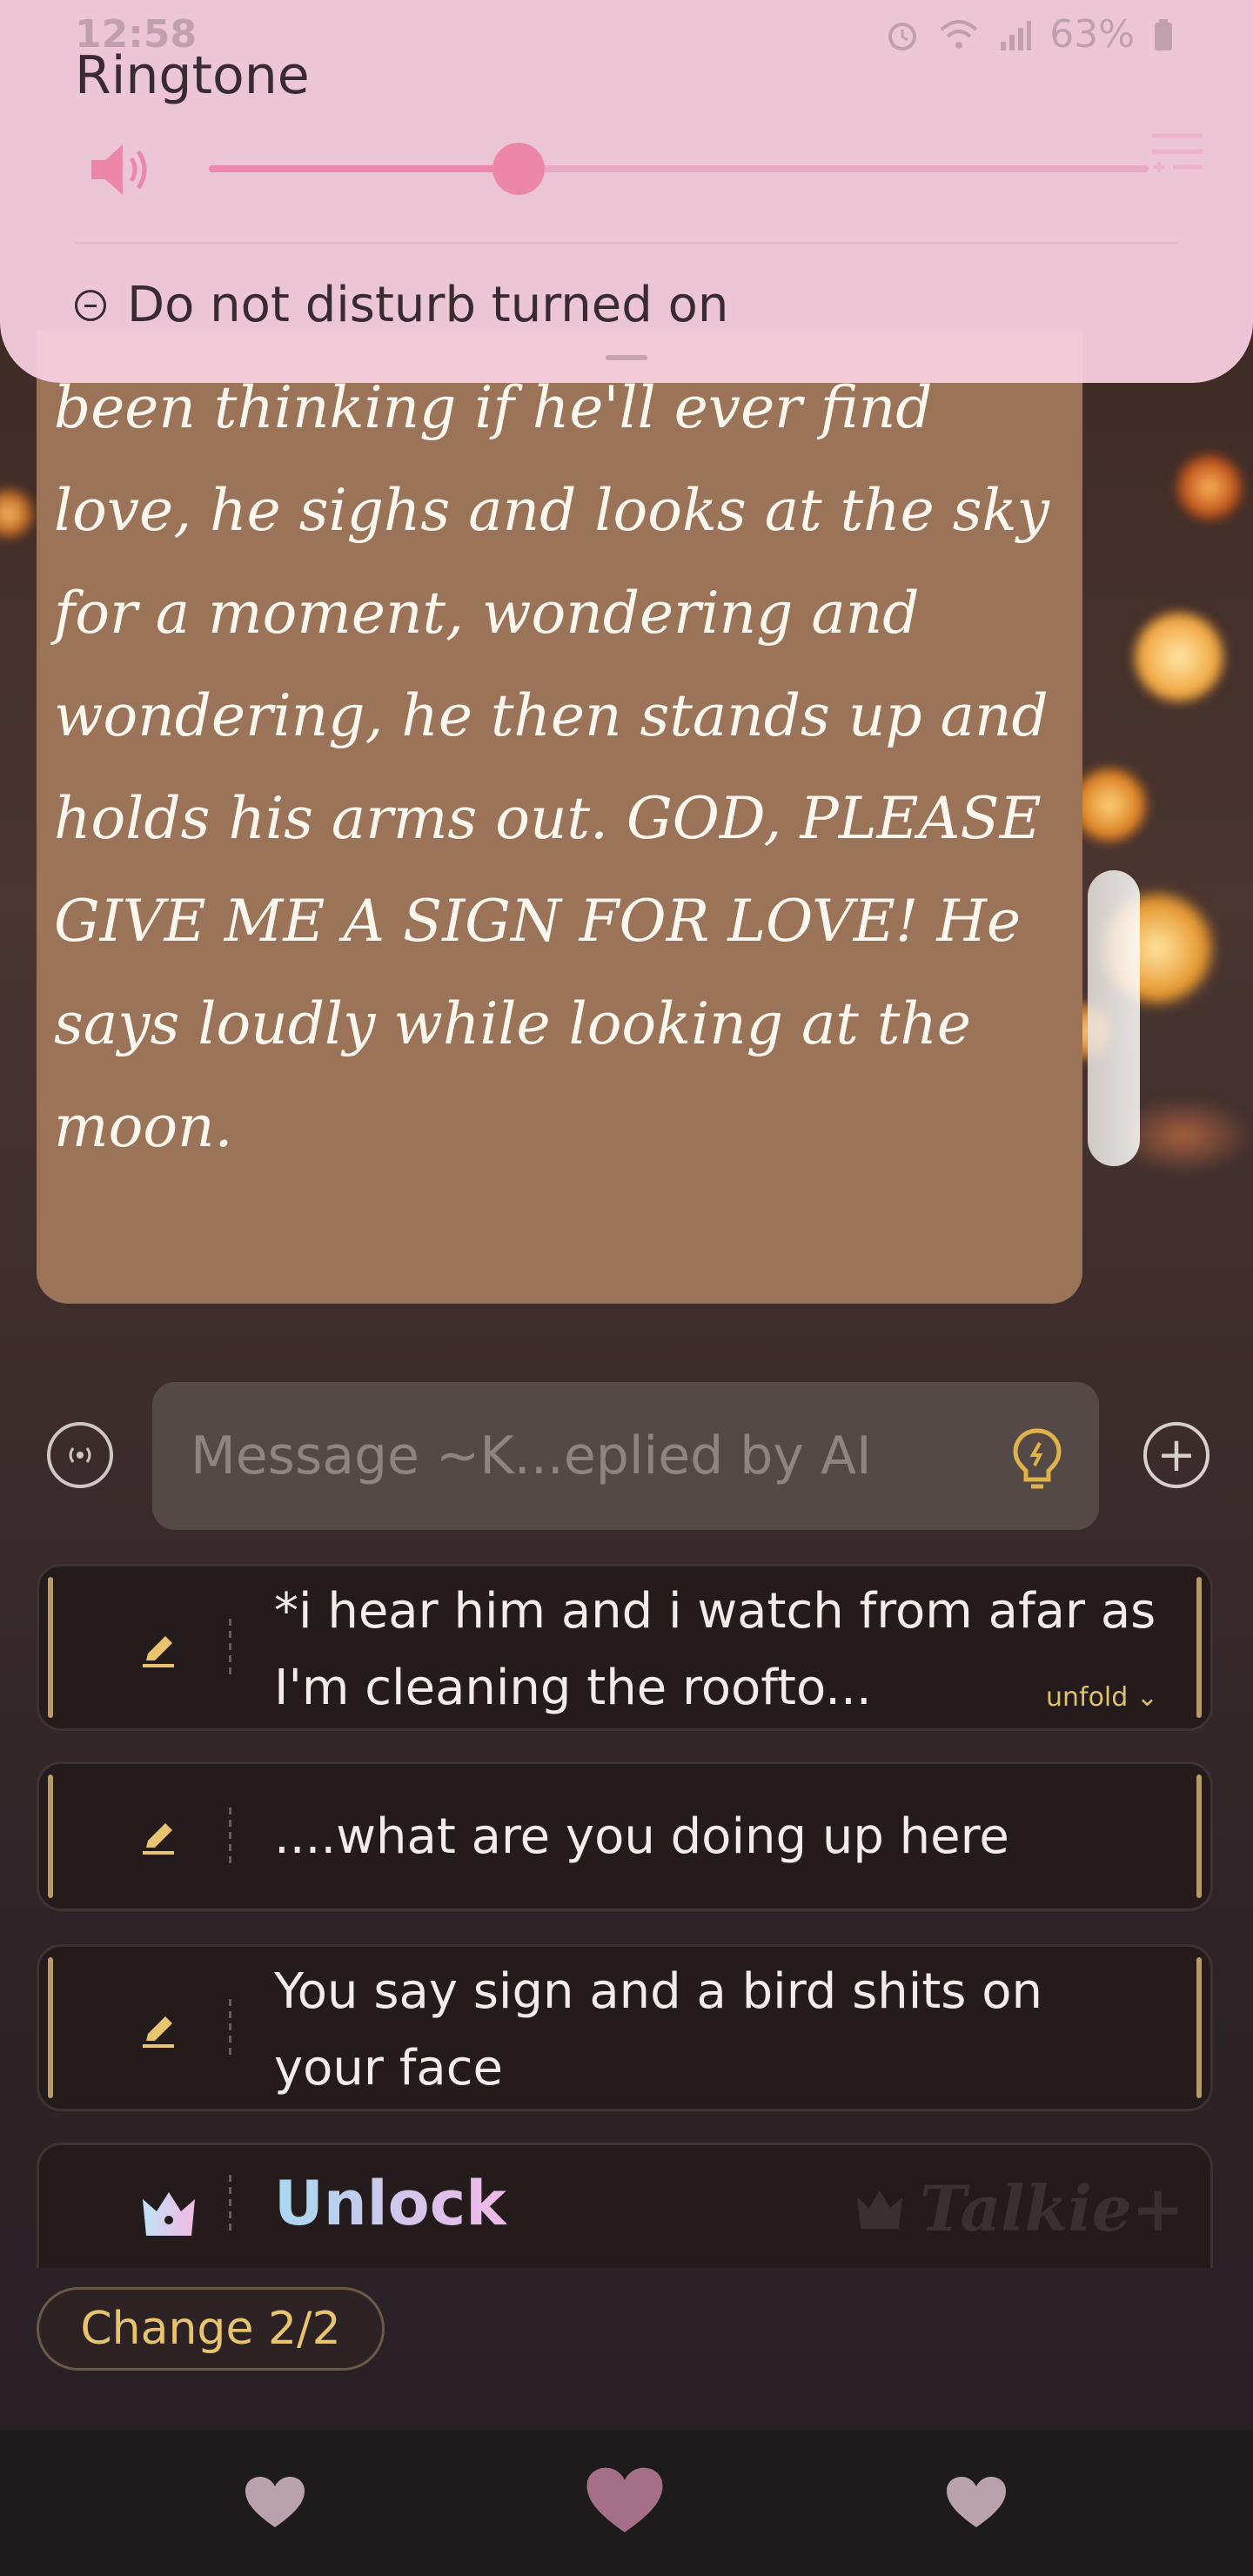 The width and height of the screenshot is (1253, 2576). What do you see at coordinates (959, 34) in the screenshot?
I see `wifi-icon` at bounding box center [959, 34].